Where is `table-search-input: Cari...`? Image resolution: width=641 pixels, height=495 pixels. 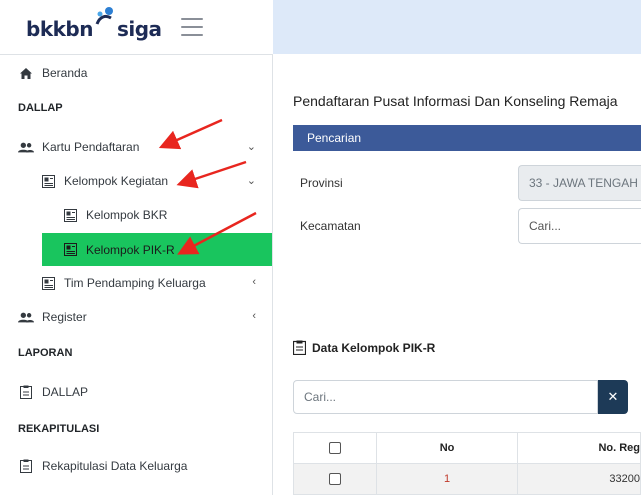
table-search-input: Cari... is located at coordinates (445, 397).